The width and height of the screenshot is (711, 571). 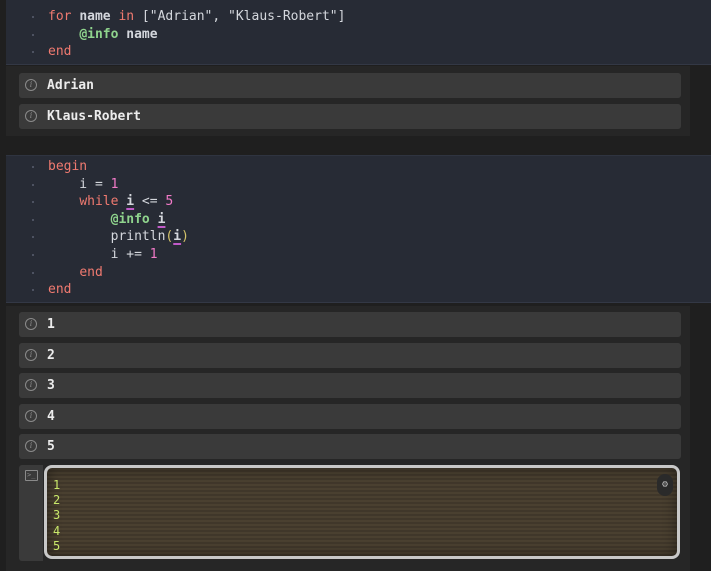 I want to click on code-line: @info name, so click(x=358, y=35).